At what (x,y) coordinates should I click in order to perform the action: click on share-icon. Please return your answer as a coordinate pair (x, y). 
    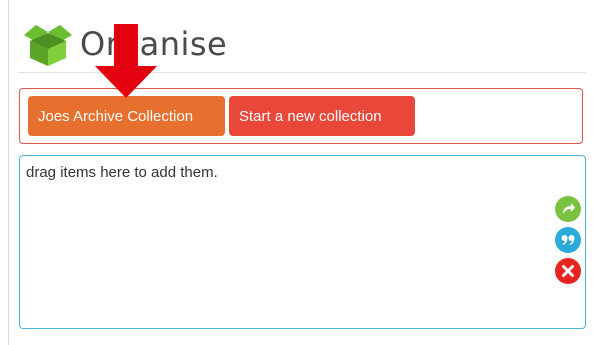
    Looking at the image, I should click on (568, 209).